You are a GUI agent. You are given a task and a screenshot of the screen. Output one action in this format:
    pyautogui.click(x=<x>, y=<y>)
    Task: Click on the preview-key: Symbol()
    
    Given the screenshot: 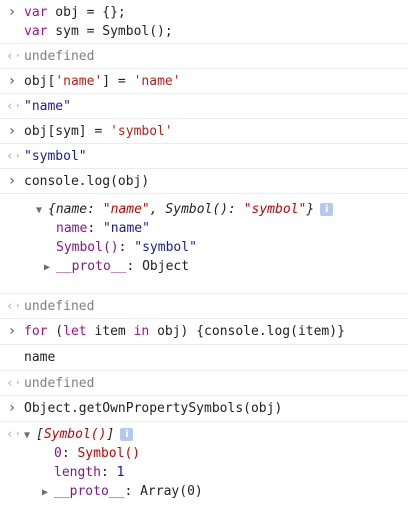 What is the action you would take?
    pyautogui.click(x=197, y=209)
    